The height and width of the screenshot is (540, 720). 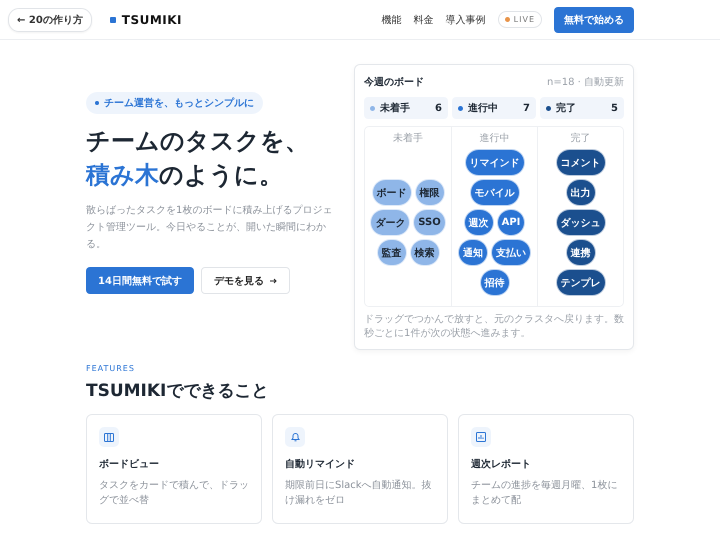 What do you see at coordinates (273, 281) in the screenshot?
I see `arrow-right-icon` at bounding box center [273, 281].